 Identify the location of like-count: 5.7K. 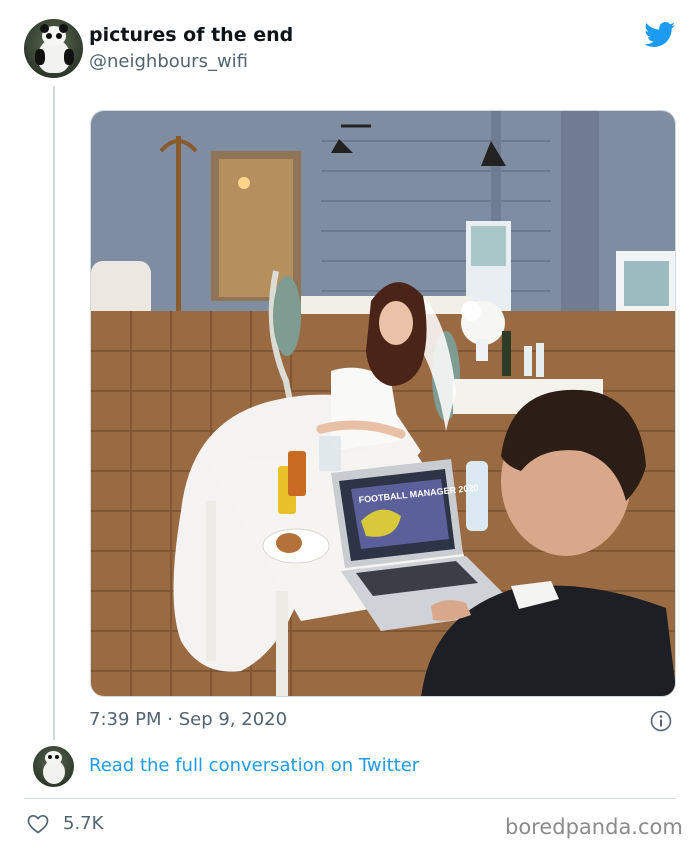
(83, 823).